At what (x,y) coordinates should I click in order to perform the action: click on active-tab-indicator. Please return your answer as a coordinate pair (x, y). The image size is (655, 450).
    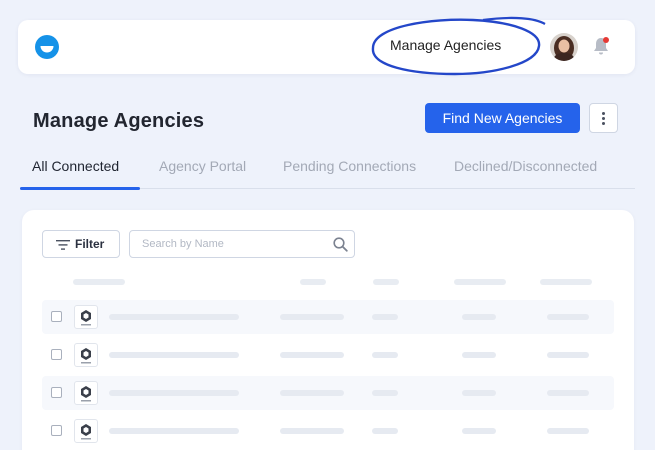
    Looking at the image, I should click on (80, 188).